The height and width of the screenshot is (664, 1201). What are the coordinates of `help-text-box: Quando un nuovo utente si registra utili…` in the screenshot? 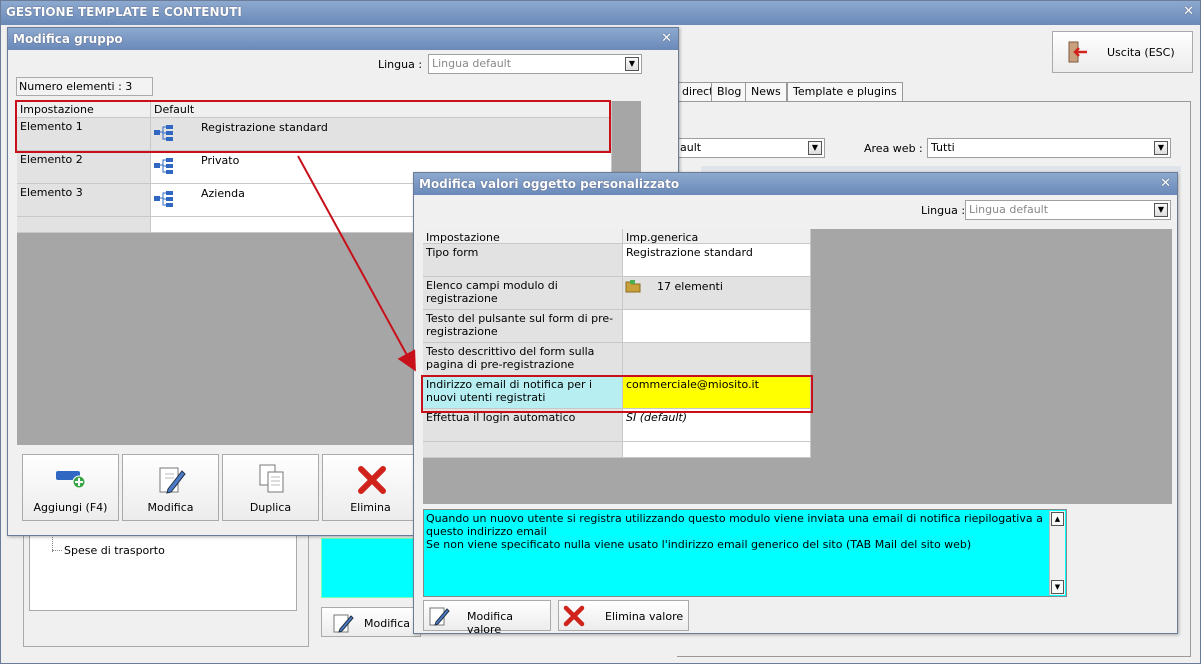 It's located at (745, 553).